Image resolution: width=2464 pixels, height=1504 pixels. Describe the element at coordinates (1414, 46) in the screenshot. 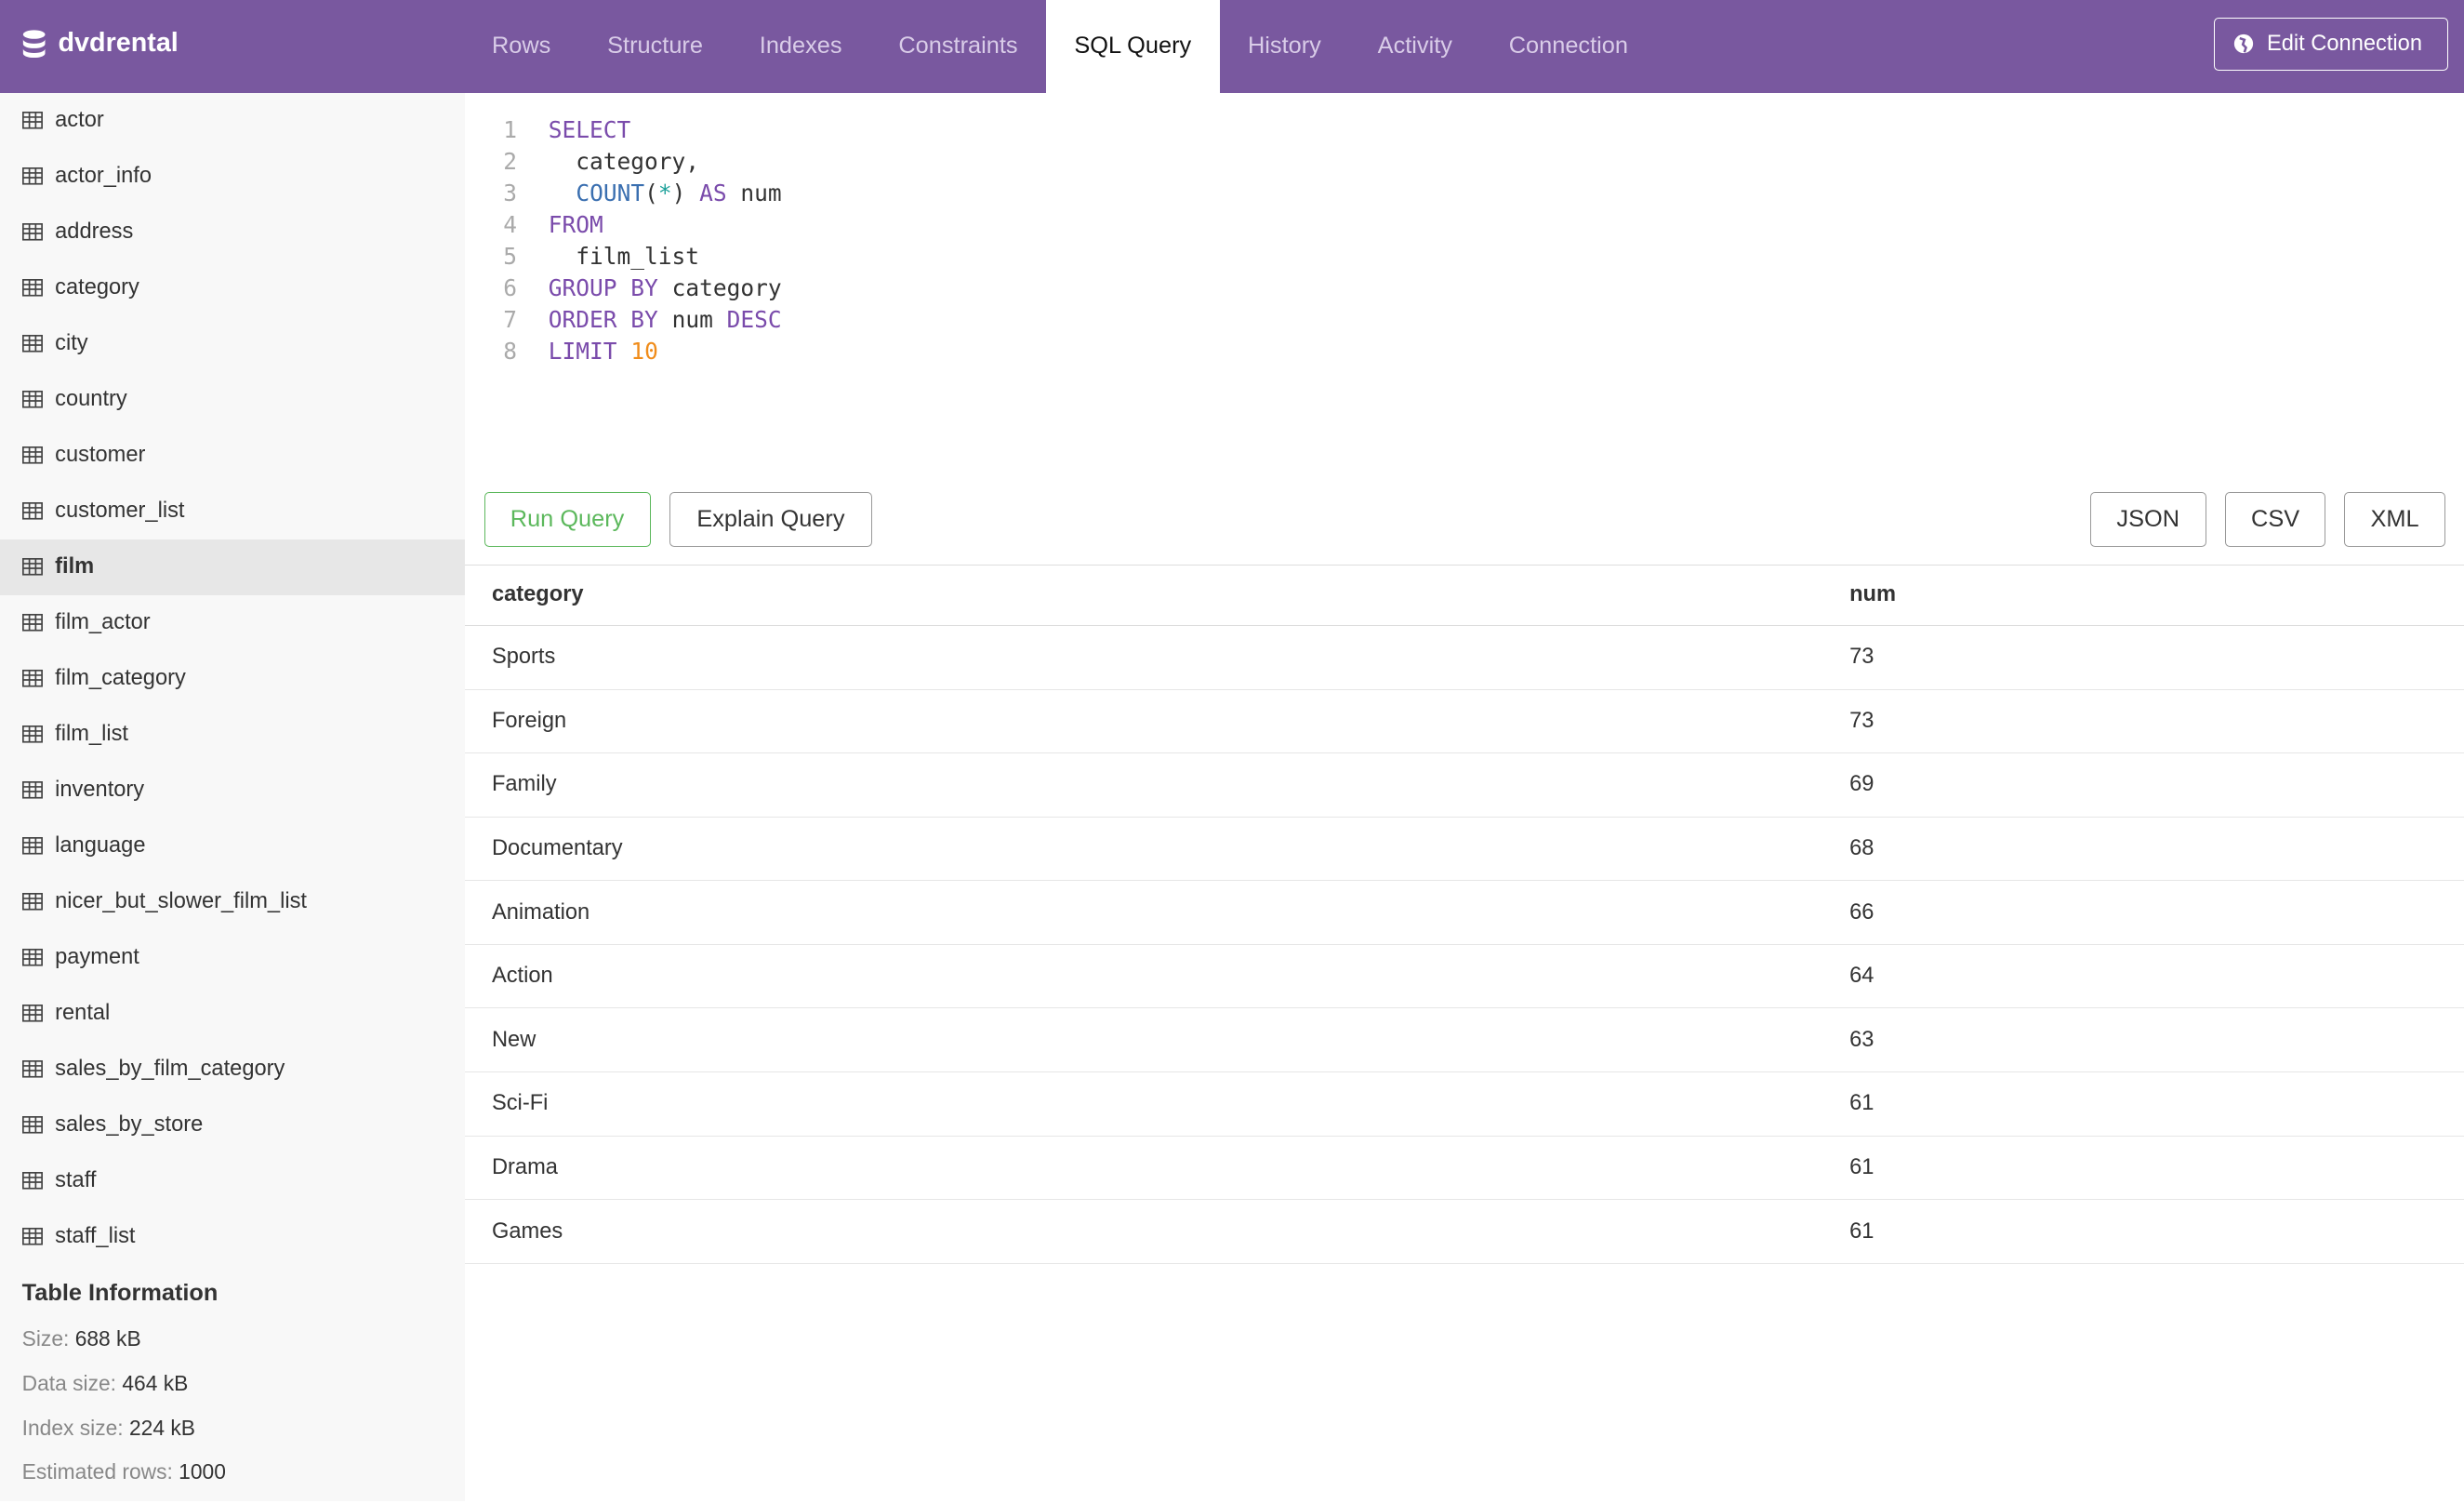

I see `tab-activity: Activity` at that location.